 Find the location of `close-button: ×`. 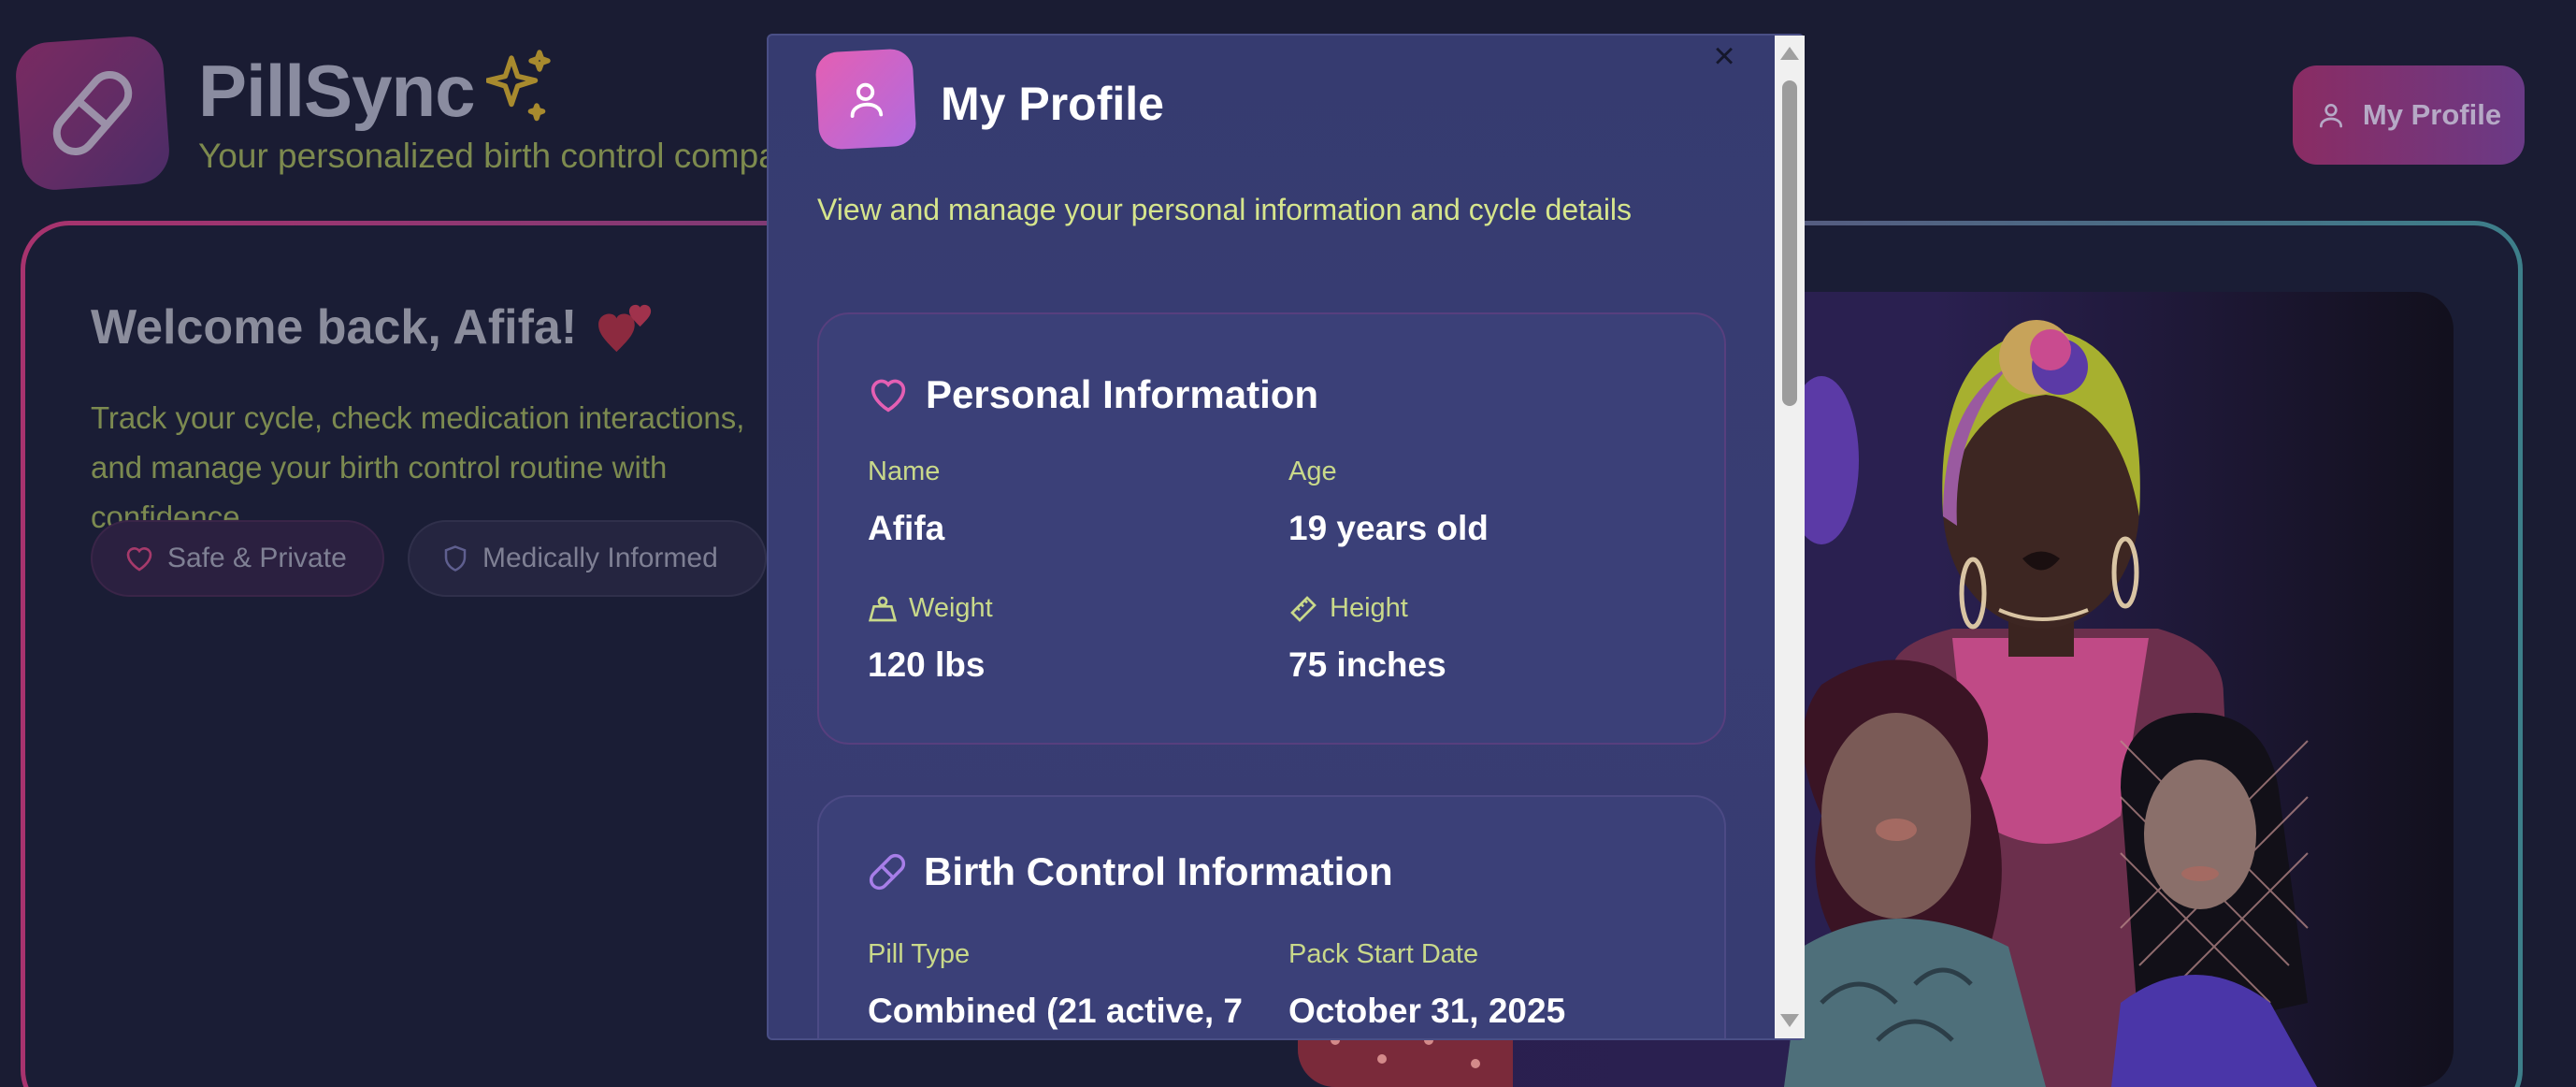

close-button: × is located at coordinates (1724, 56).